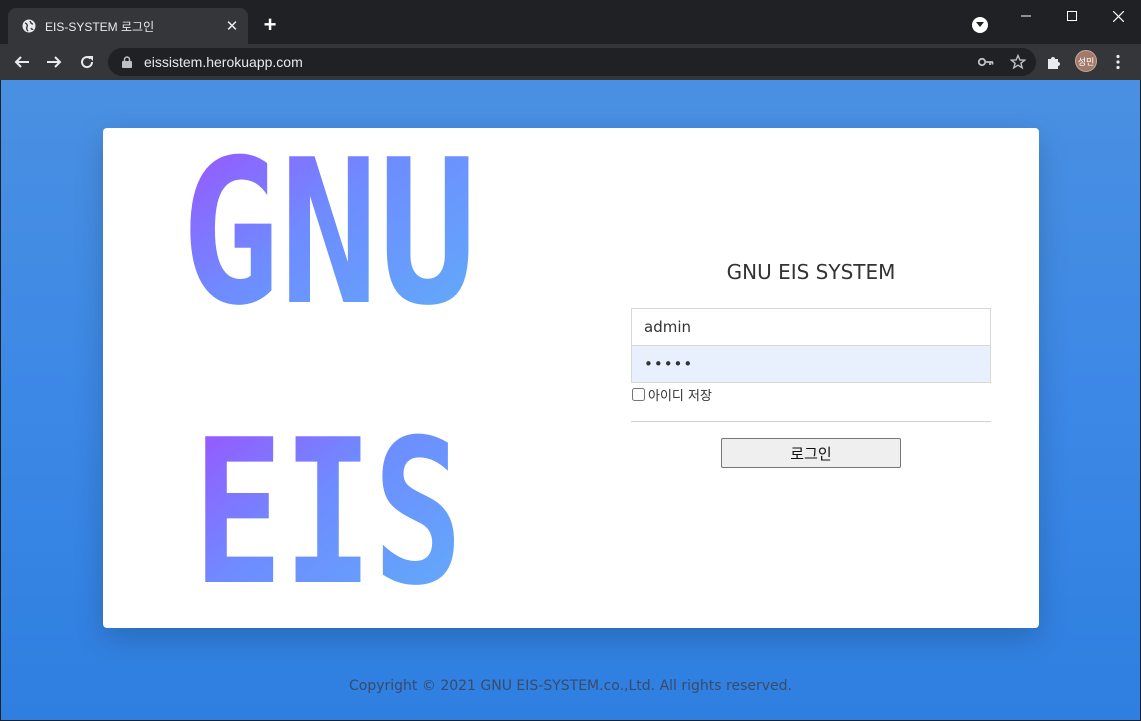 This screenshot has height=721, width=1141. What do you see at coordinates (1018, 62) in the screenshot?
I see `bookmark-star-icon` at bounding box center [1018, 62].